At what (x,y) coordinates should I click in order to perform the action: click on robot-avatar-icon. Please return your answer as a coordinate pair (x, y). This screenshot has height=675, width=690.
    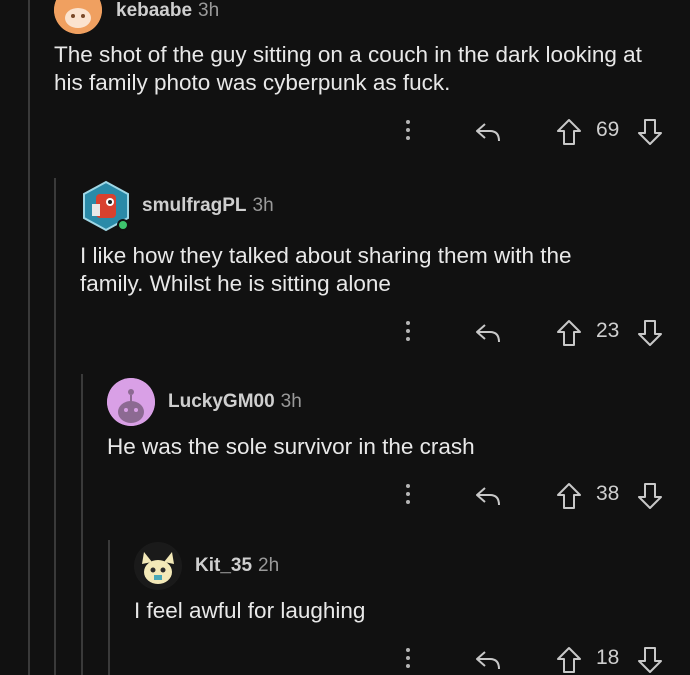
    Looking at the image, I should click on (106, 206).